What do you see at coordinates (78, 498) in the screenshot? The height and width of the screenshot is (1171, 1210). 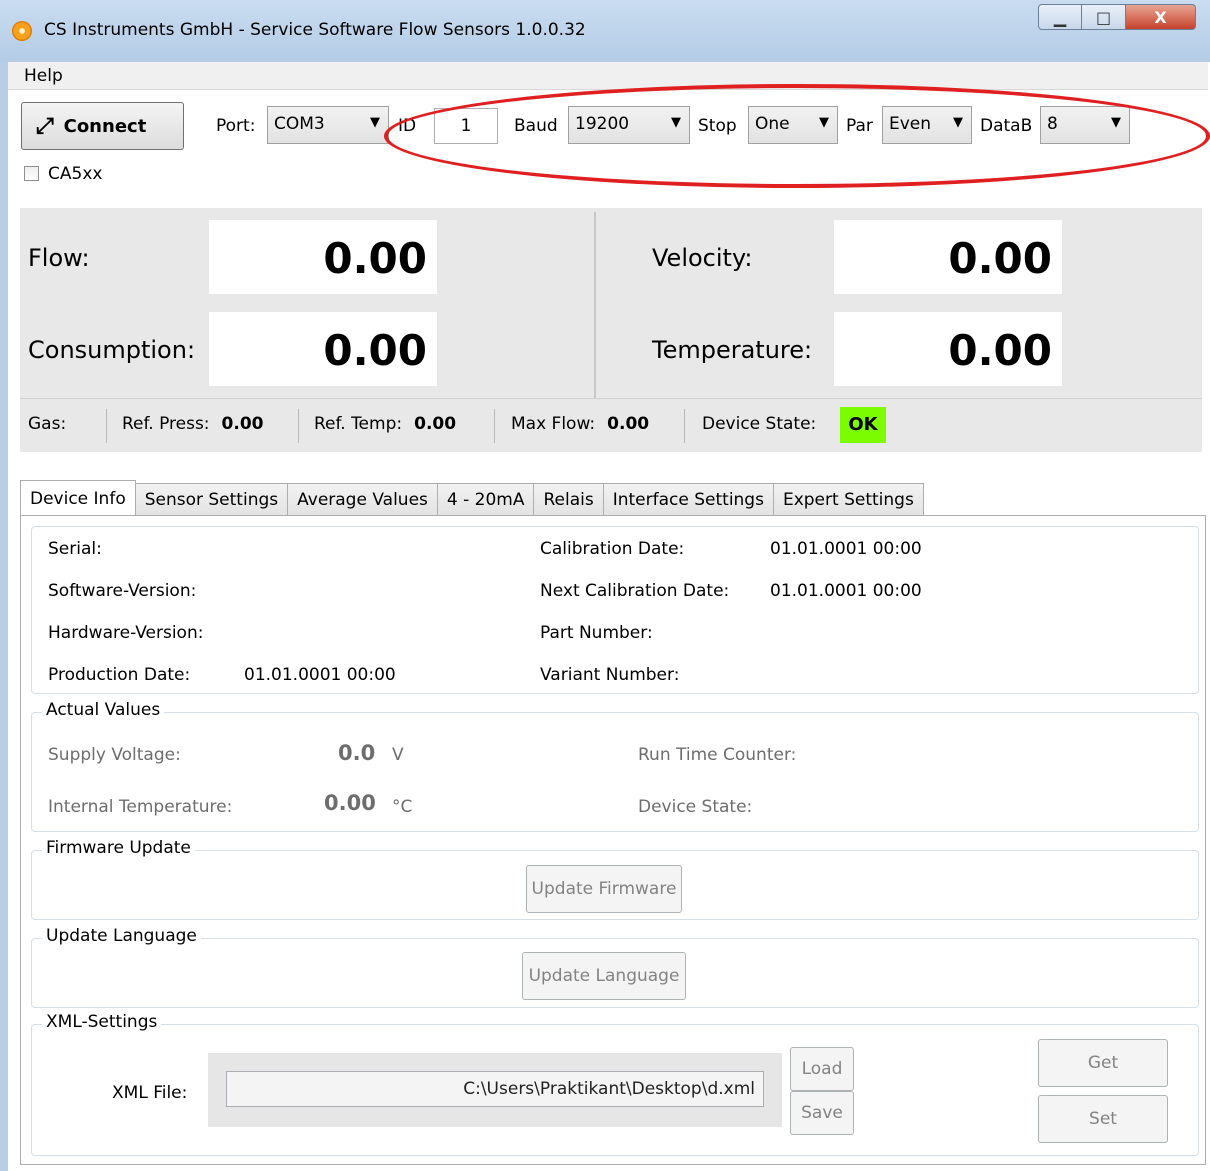 I see `tab-device-info: Device Info` at bounding box center [78, 498].